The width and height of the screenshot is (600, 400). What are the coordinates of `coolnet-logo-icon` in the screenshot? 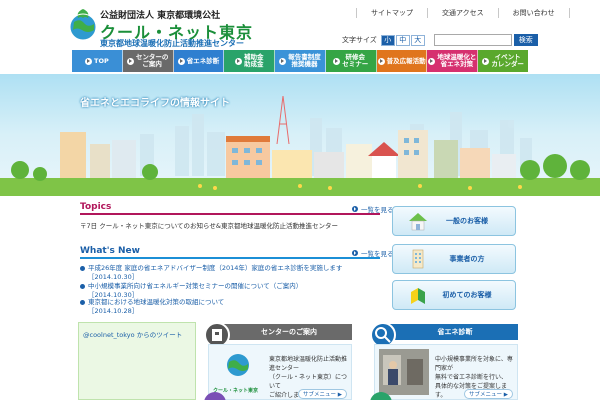 It's located at (238, 365).